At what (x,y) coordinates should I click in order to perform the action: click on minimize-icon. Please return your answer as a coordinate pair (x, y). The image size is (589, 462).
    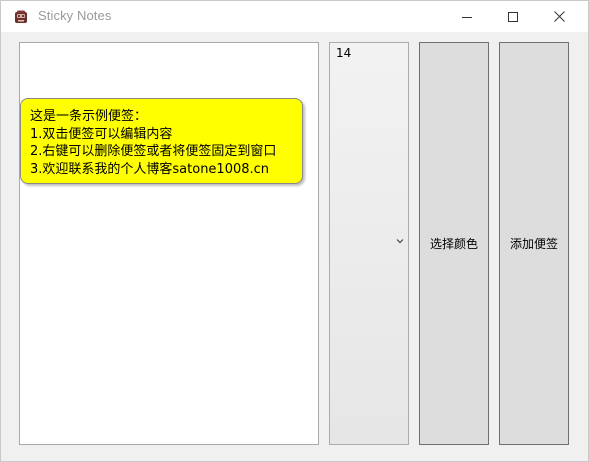
    Looking at the image, I should click on (467, 17).